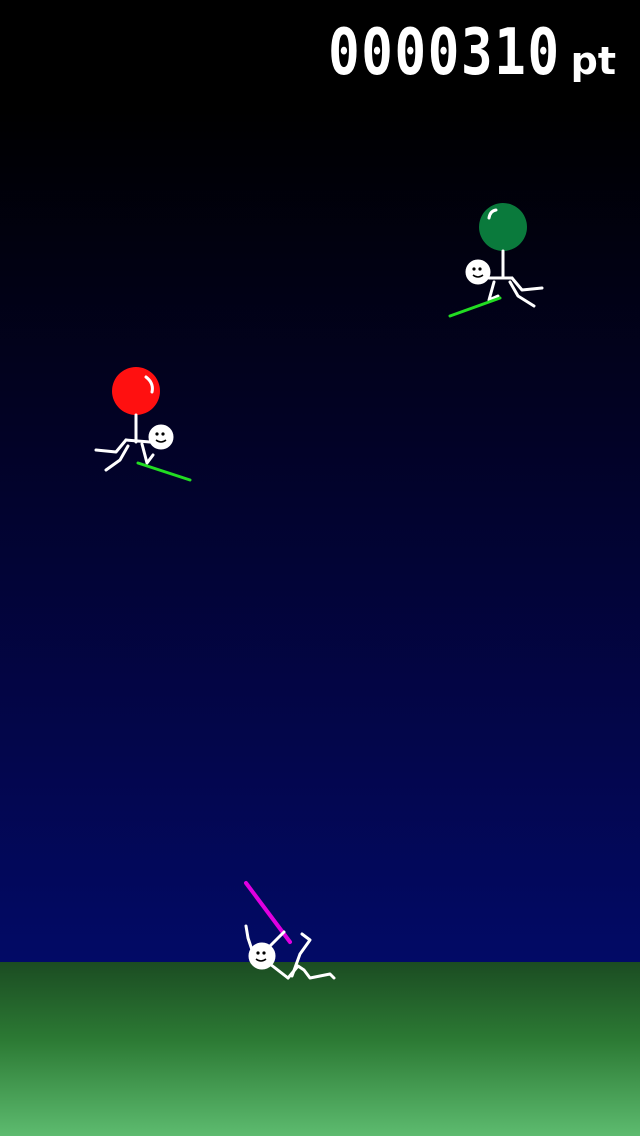  I want to click on red-balloon-enemy, so click(143, 424).